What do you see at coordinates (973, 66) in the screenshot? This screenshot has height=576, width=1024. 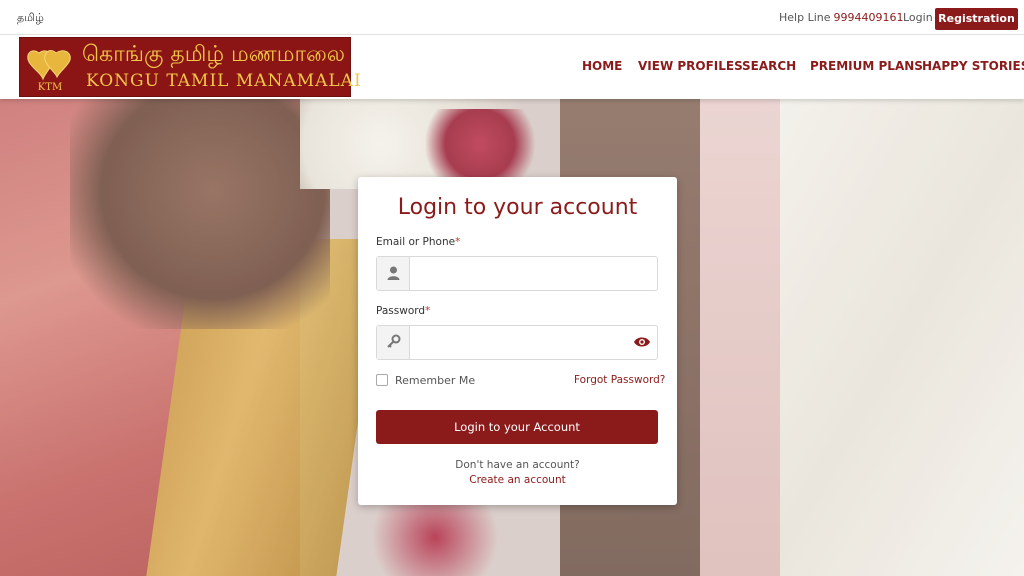 I see `nav-happy-stories: HAPPY STORIES` at bounding box center [973, 66].